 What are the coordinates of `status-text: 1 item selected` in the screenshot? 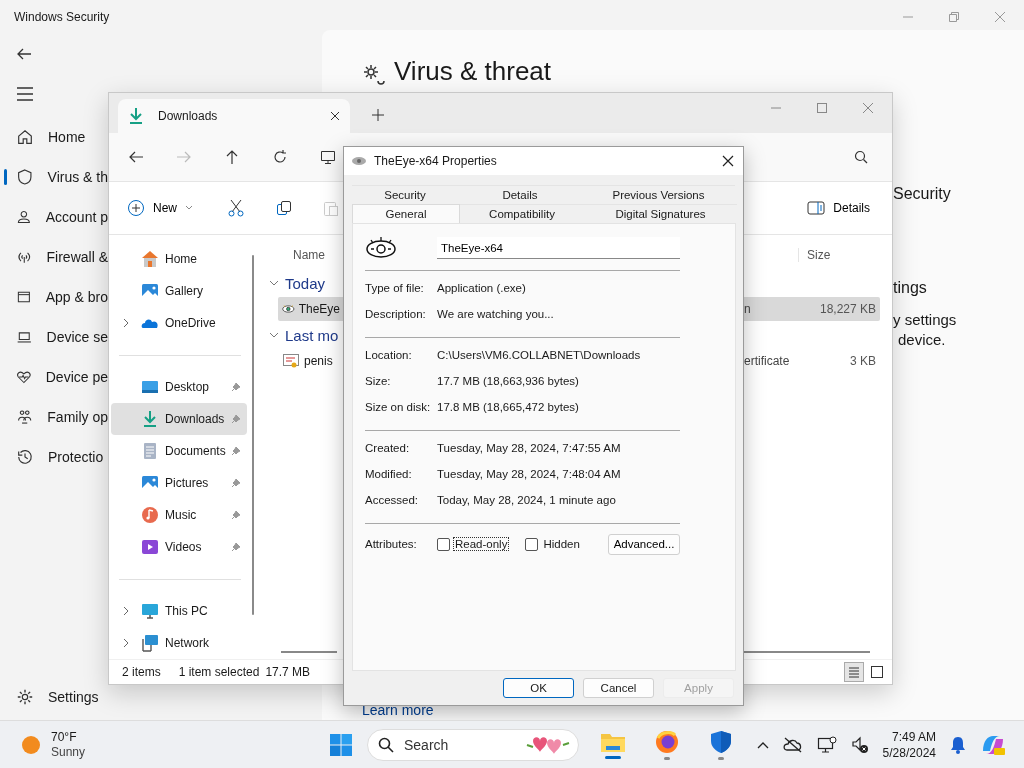 It's located at (219, 672).